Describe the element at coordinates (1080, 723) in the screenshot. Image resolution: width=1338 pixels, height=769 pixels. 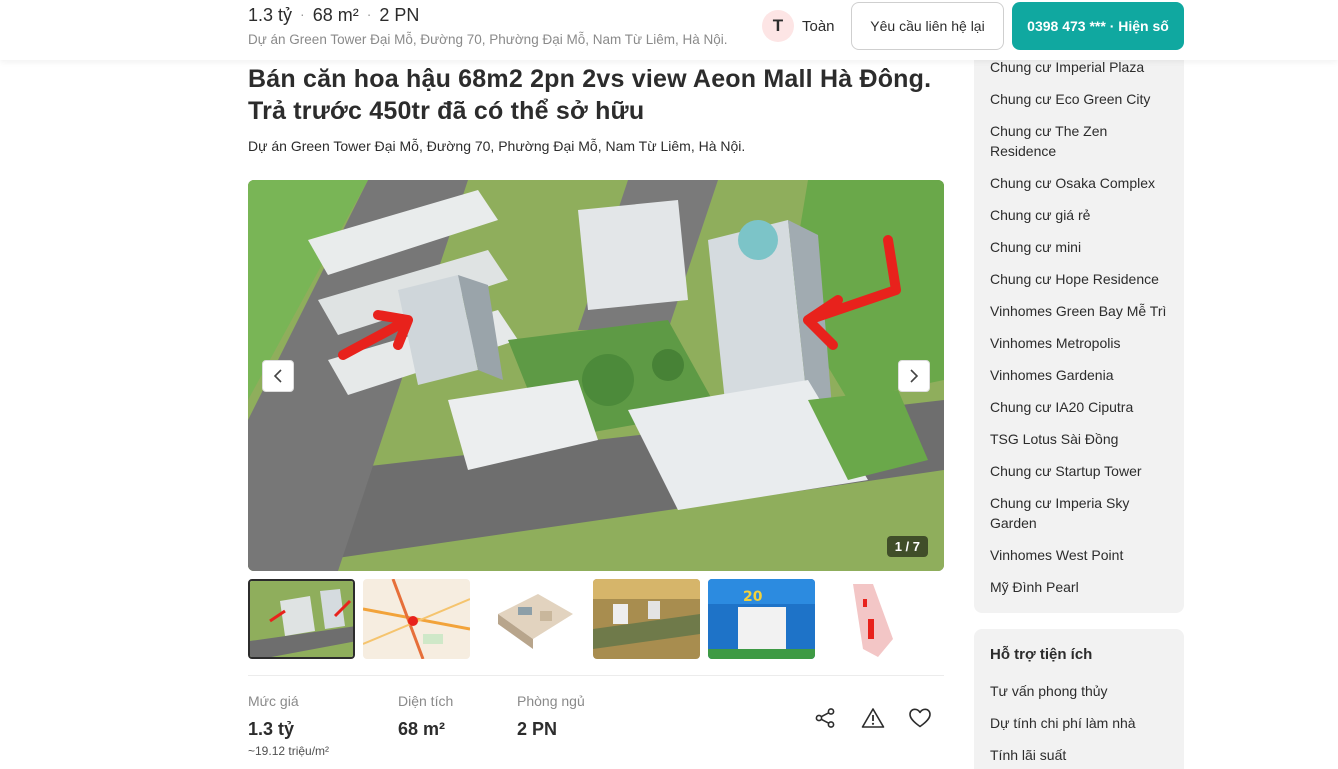
I see `sidebar-utility-link: Dự tính chi phí làm nhà` at that location.